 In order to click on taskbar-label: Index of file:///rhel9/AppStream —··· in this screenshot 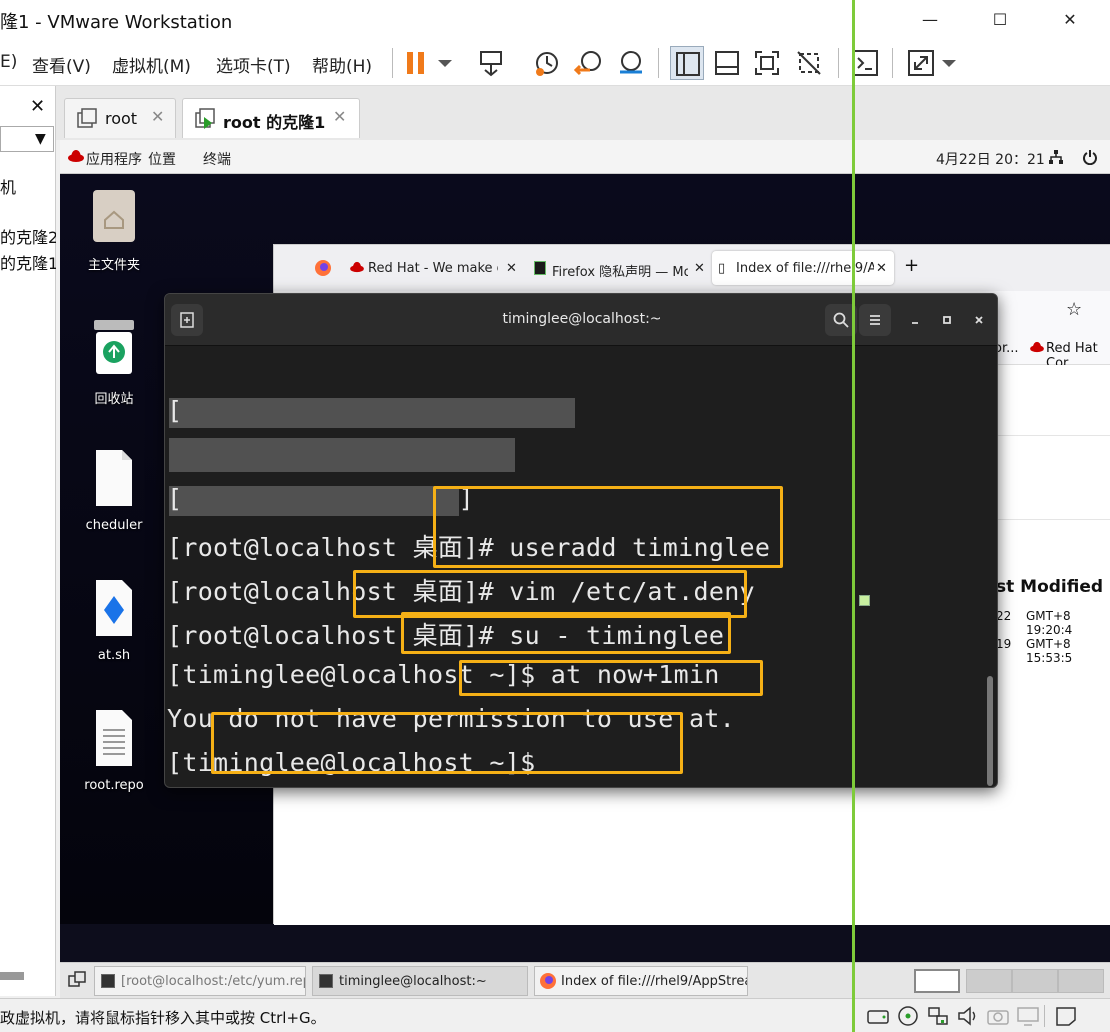, I will do `click(654, 981)`.